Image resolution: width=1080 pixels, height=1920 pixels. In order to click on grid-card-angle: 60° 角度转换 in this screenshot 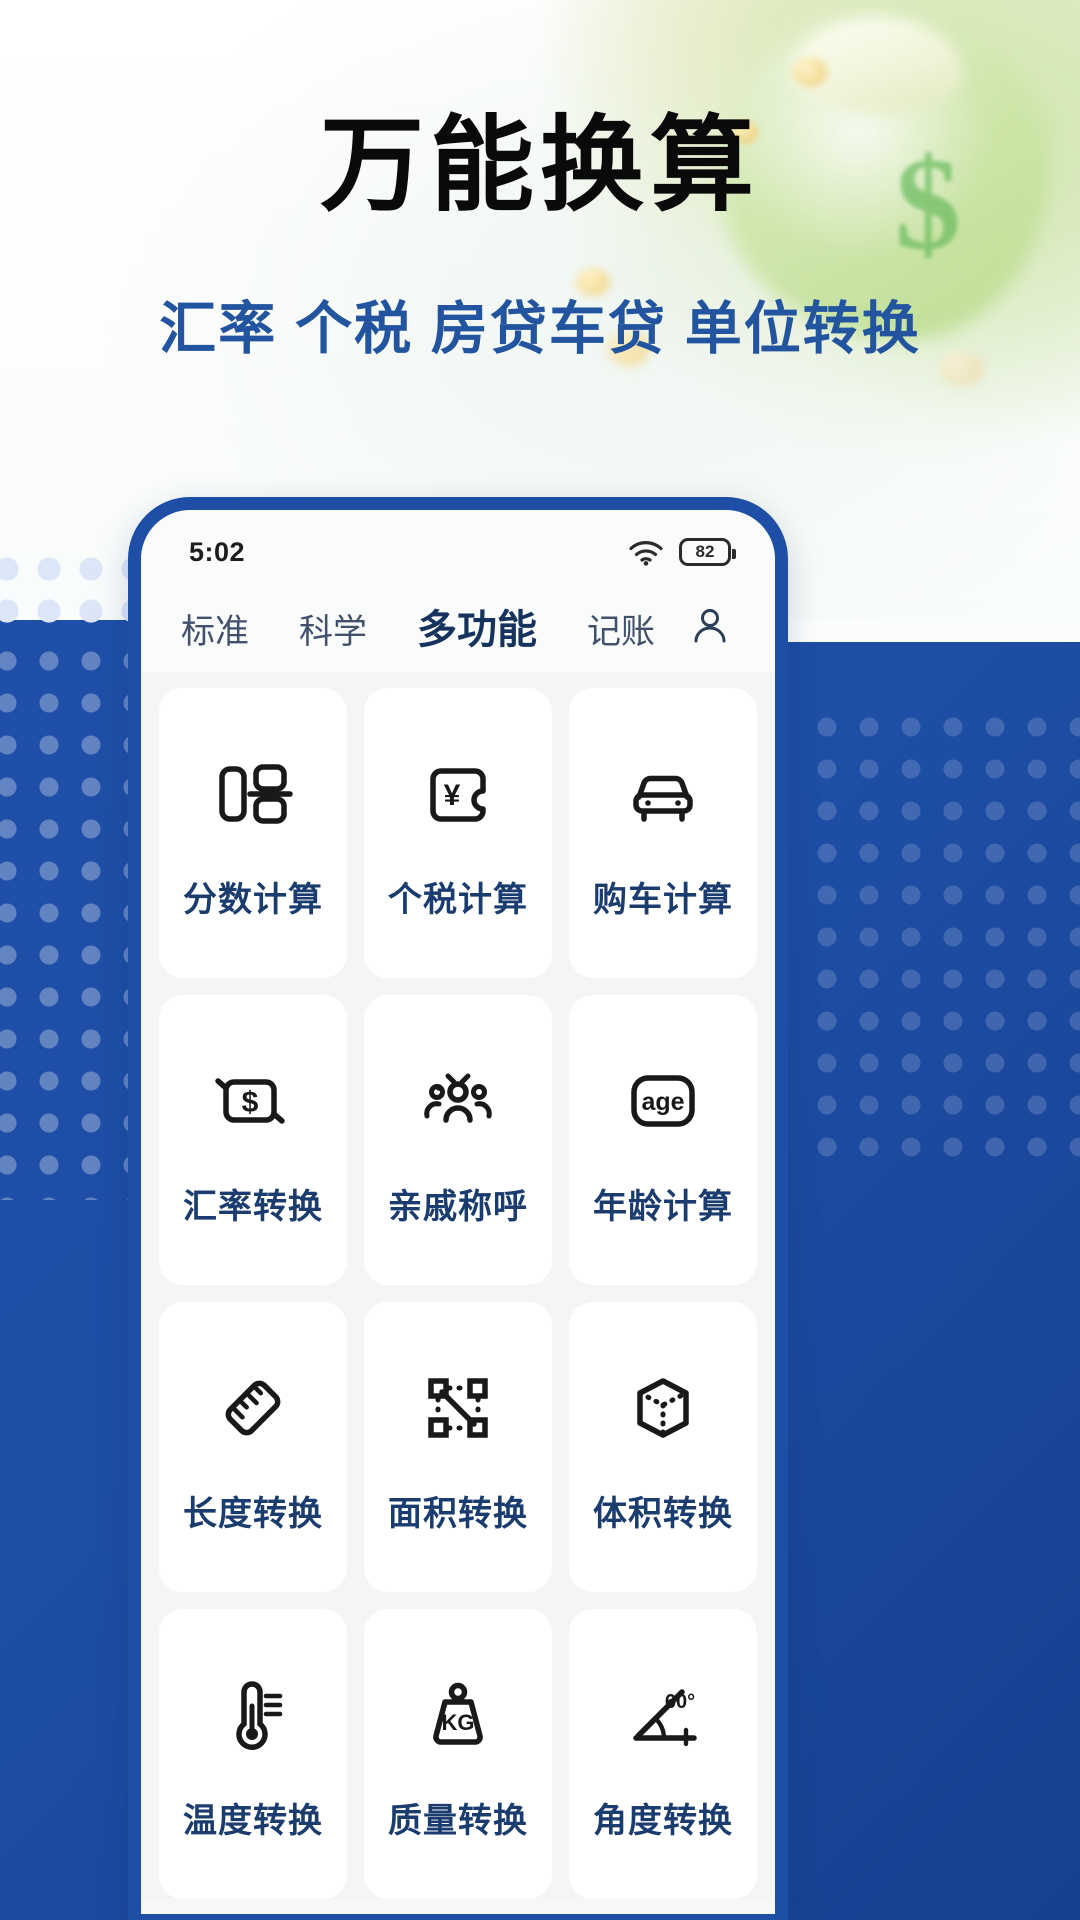, I will do `click(663, 1754)`.